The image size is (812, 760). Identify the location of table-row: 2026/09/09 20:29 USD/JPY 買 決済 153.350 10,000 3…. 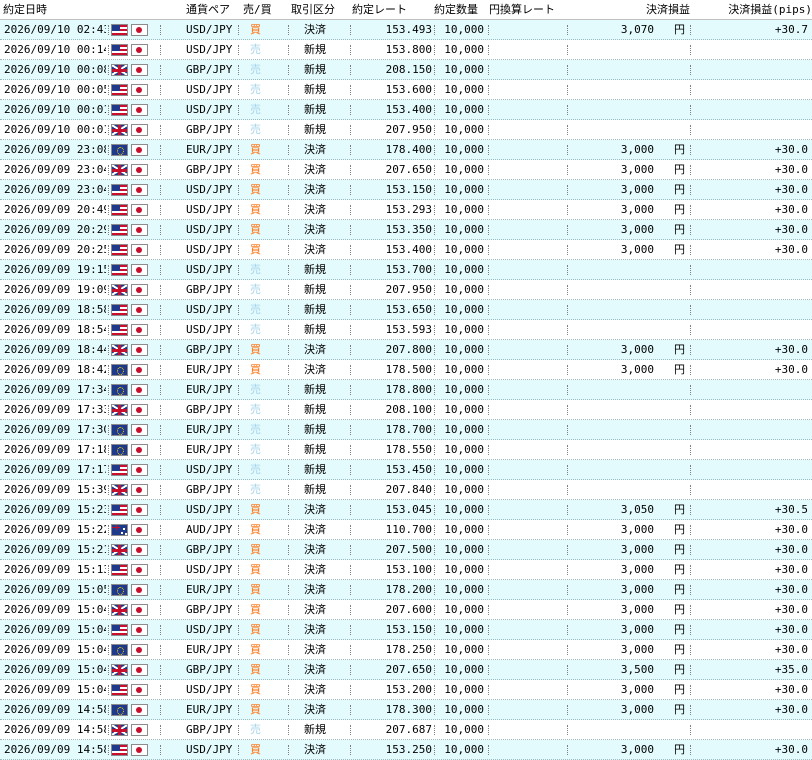
(406, 230).